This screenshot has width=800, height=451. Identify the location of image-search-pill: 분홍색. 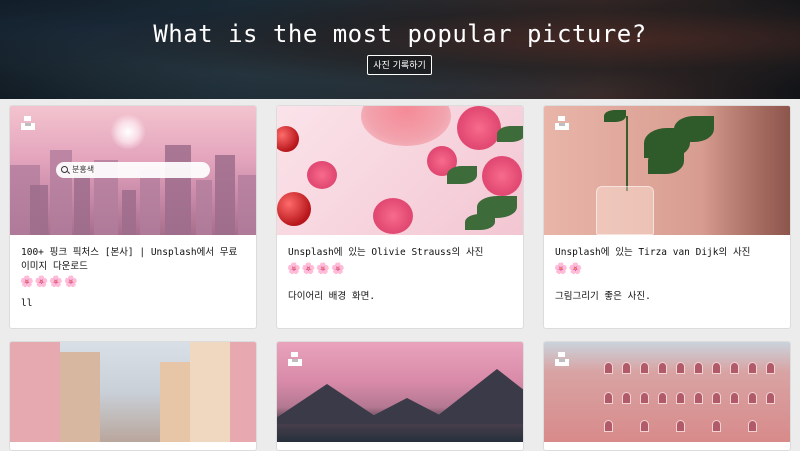
(133, 170).